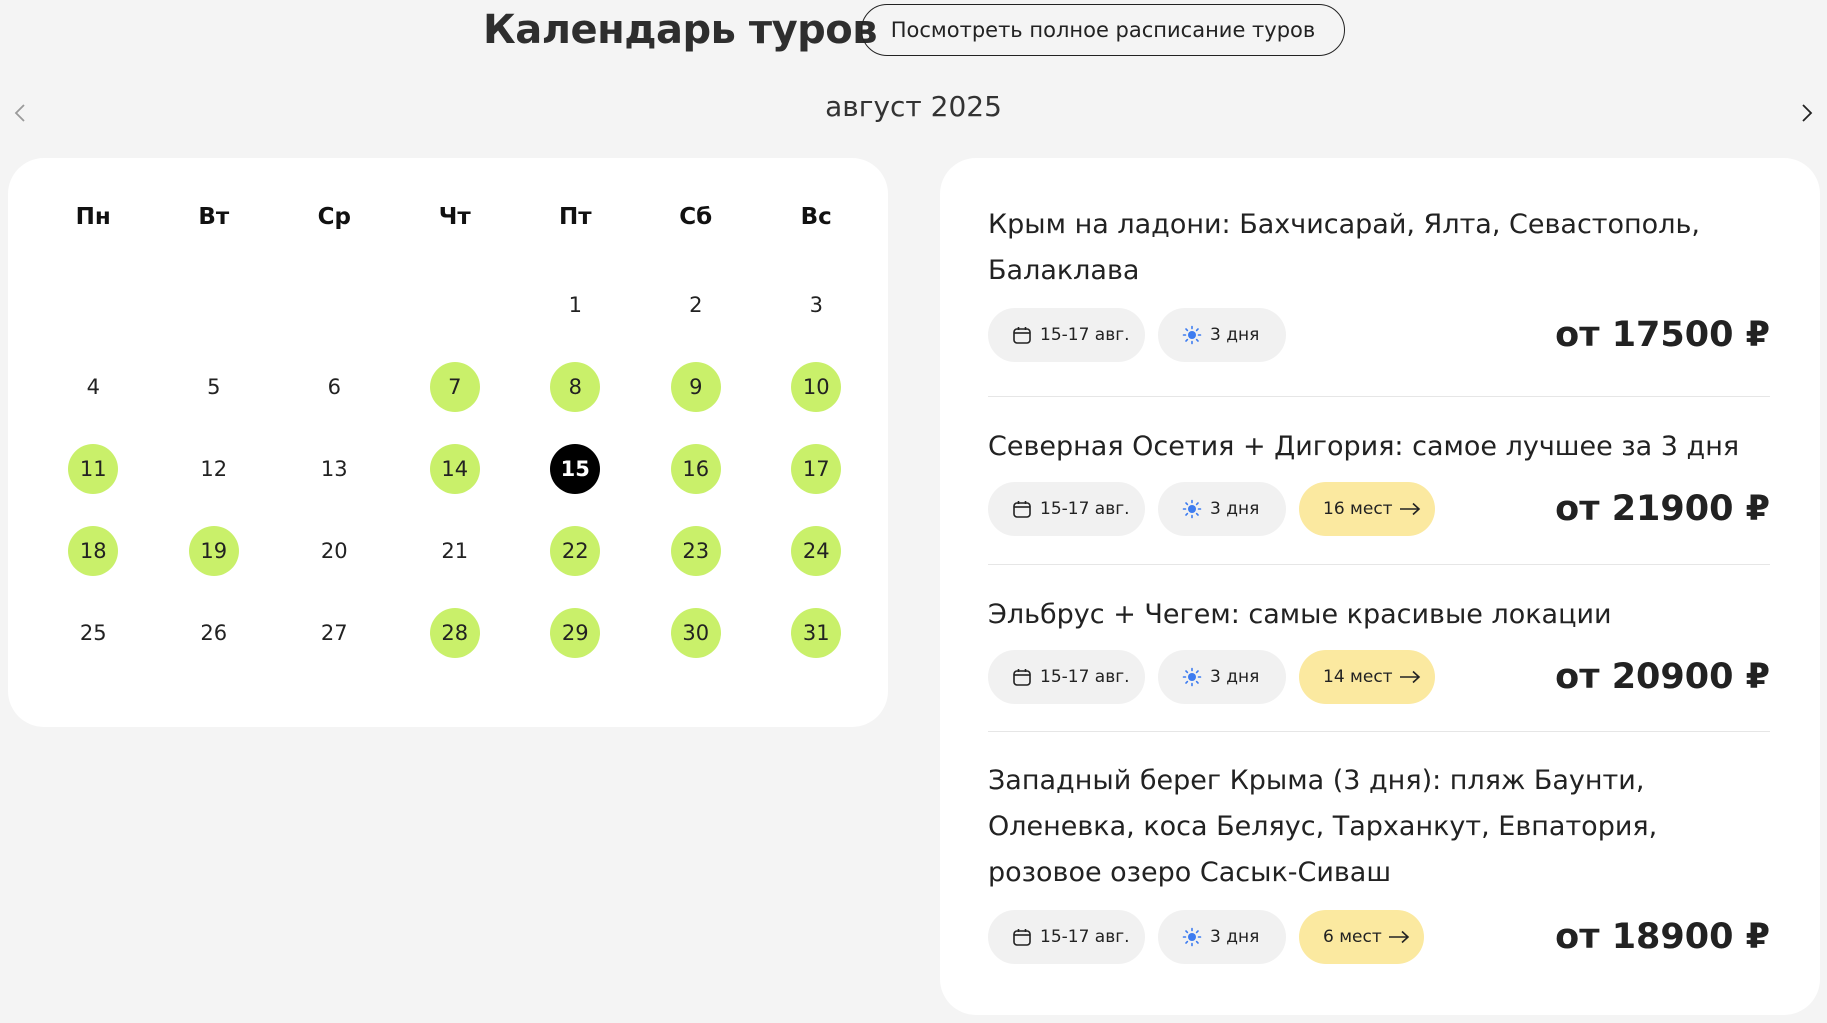 The image size is (1827, 1023). Describe the element at coordinates (1662, 335) in the screenshot. I see `tour-price: от 17500 ₽` at that location.